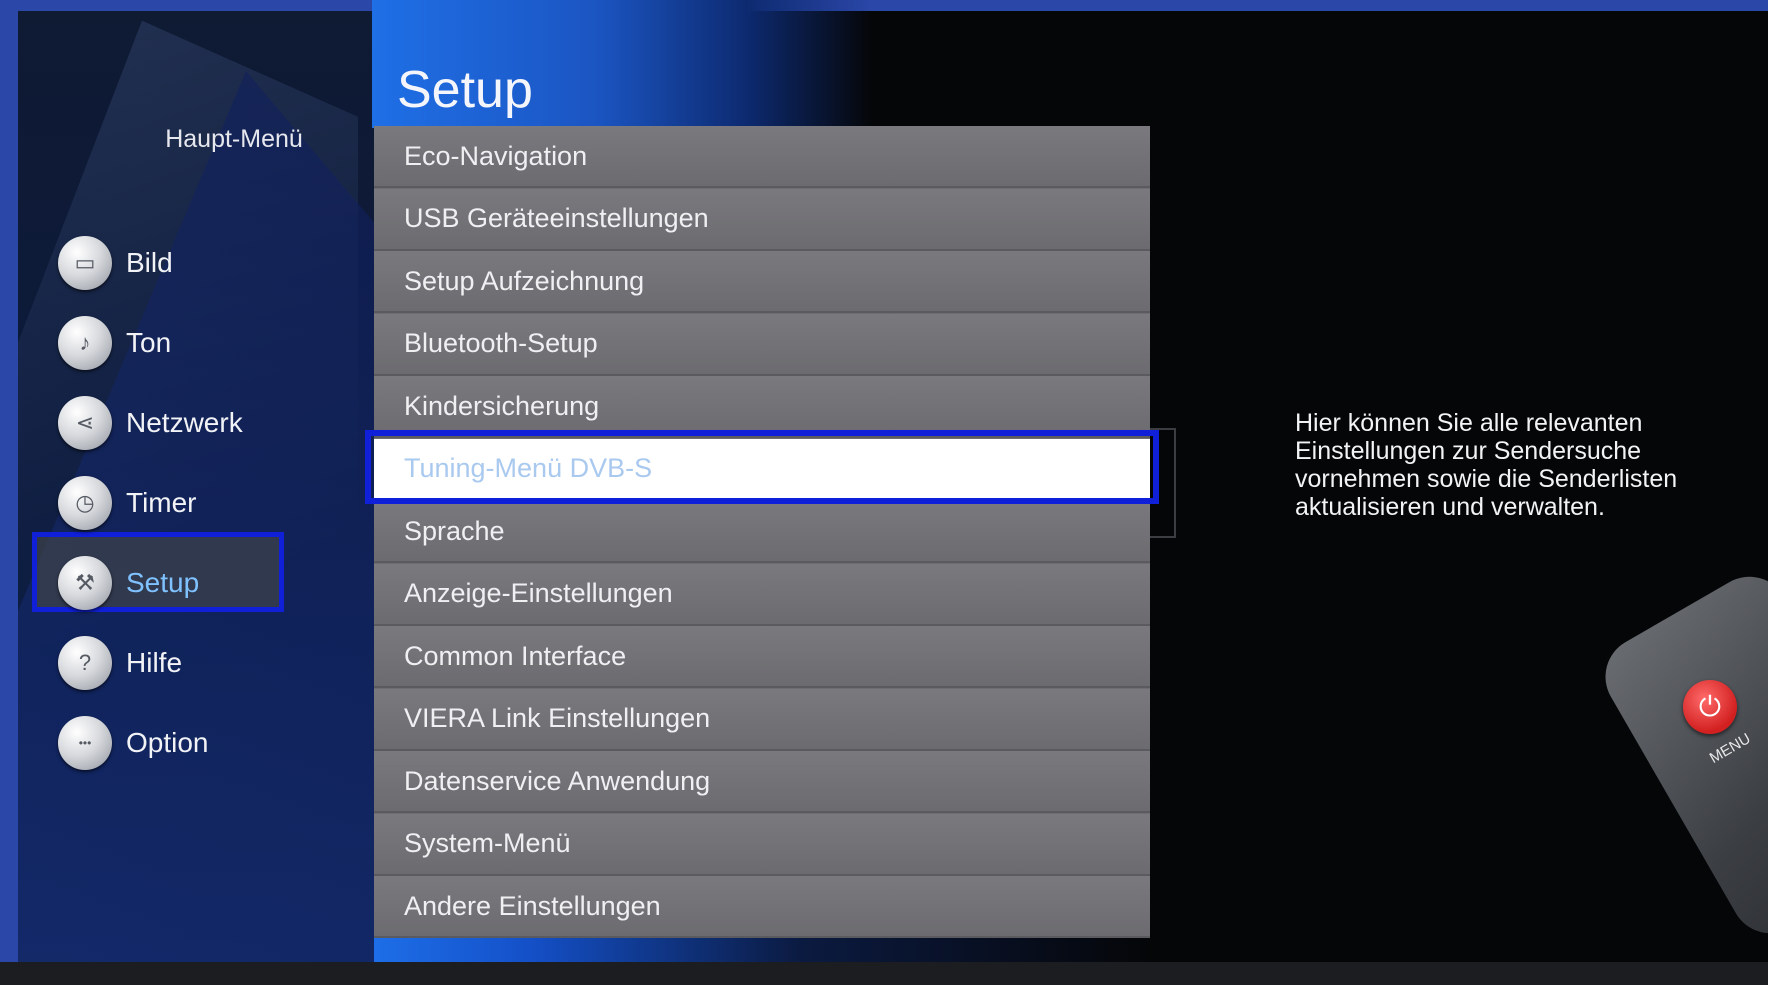 This screenshot has height=985, width=1768. What do you see at coordinates (762, 950) in the screenshot?
I see `menu-footer-bar` at bounding box center [762, 950].